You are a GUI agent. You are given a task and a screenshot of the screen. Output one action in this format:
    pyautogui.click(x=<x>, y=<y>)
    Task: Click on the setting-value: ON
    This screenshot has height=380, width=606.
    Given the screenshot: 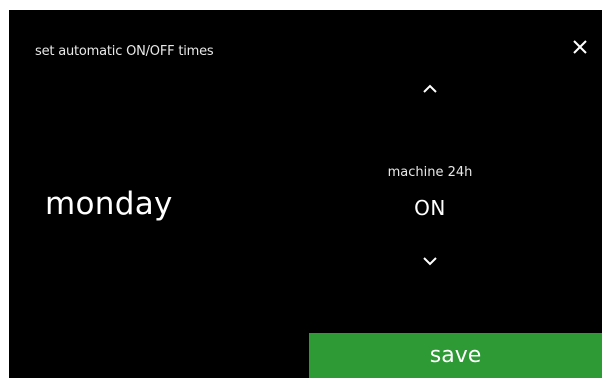 What is the action you would take?
    pyautogui.click(x=430, y=208)
    